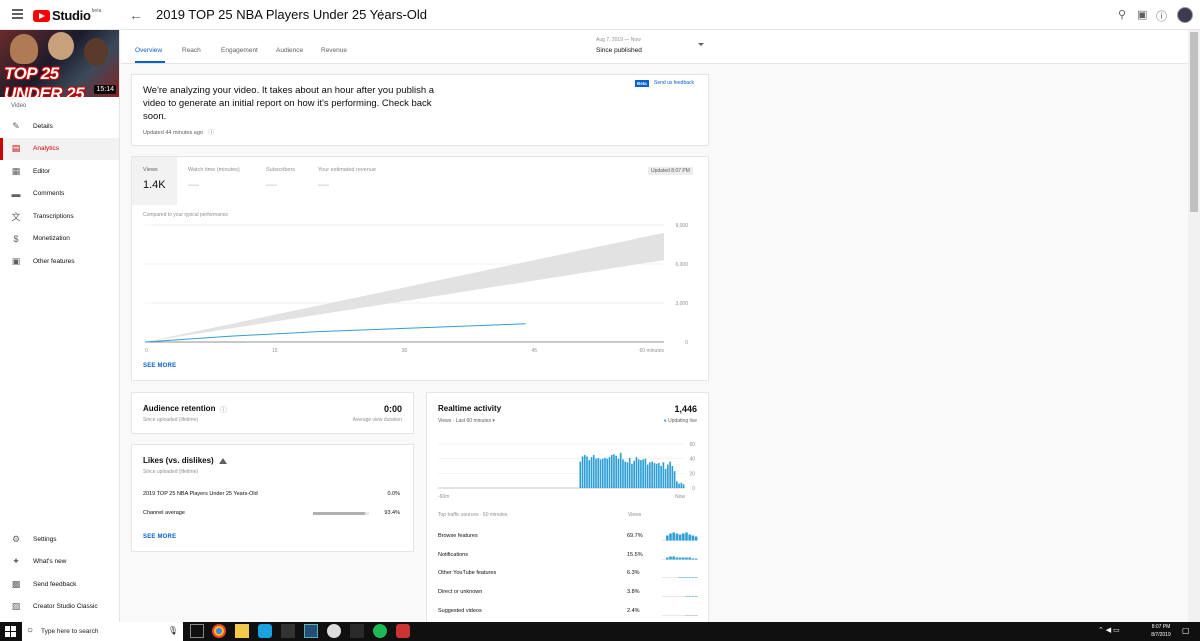 This screenshot has width=1200, height=641. Describe the element at coordinates (1161, 631) in the screenshot. I see `clock: 8:07 PM 8/7/2019` at that location.